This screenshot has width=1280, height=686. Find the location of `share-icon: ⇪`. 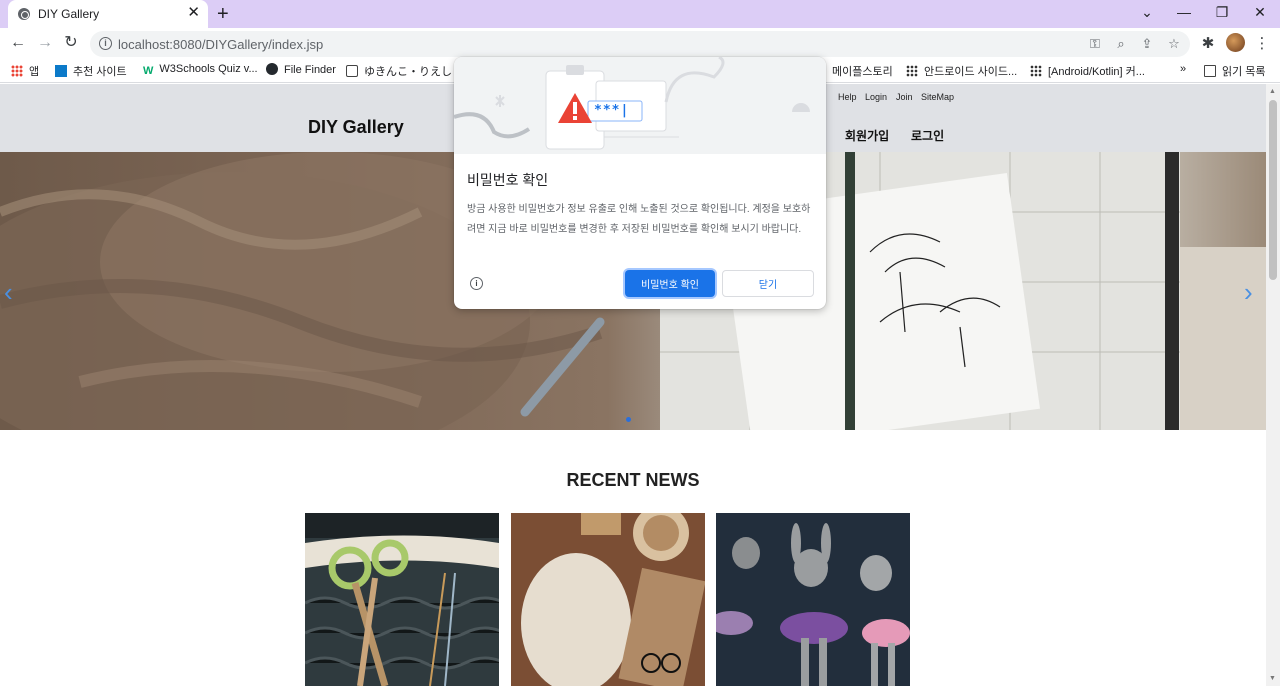

share-icon: ⇪ is located at coordinates (1147, 44).